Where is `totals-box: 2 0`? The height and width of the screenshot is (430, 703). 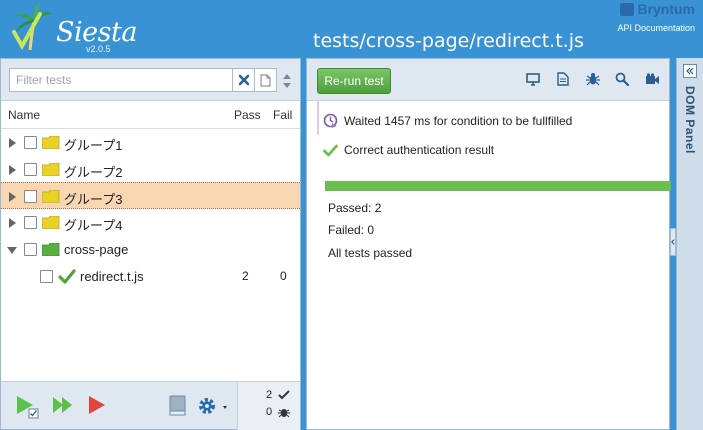
totals-box: 2 0 is located at coordinates (268, 406).